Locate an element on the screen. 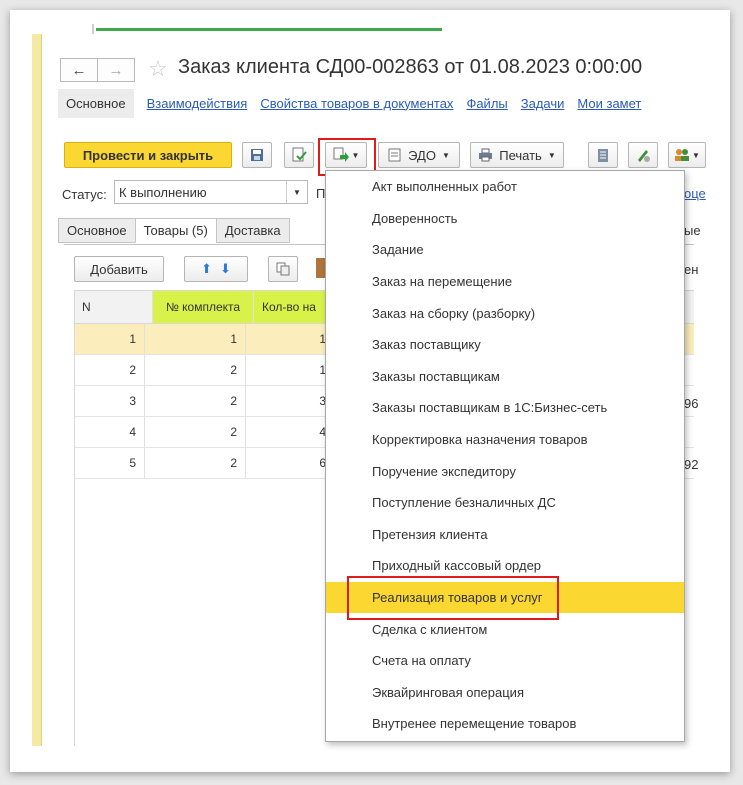 The height and width of the screenshot is (785, 743). menu-item: Заказы поставщикам is located at coordinates (505, 377).